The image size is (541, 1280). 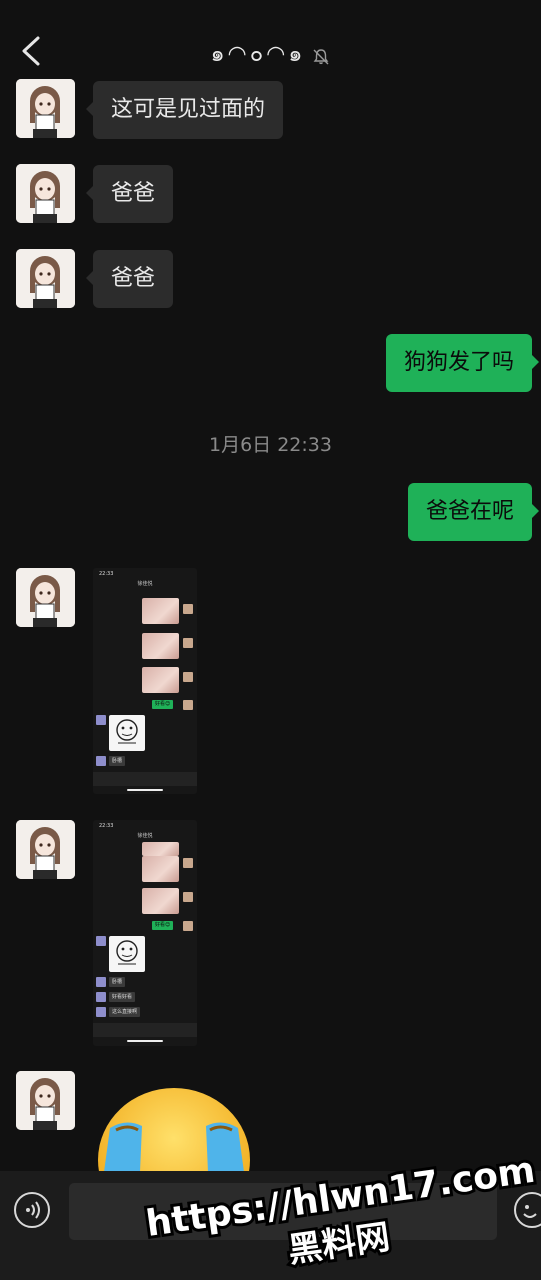 I want to click on bell-slash-icon, so click(x=321, y=56).